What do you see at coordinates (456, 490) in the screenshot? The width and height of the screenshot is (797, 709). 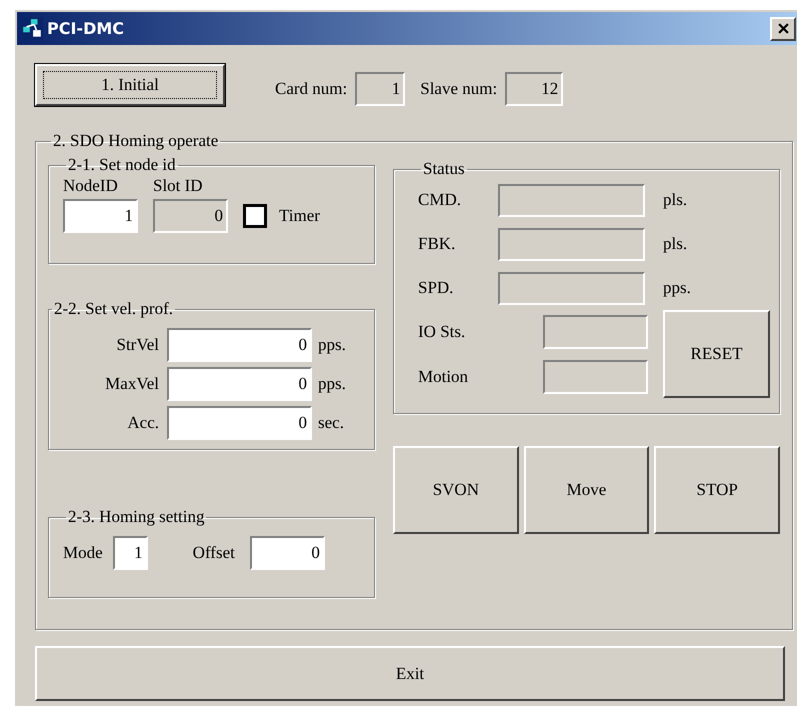 I see `action-button: SVON` at bounding box center [456, 490].